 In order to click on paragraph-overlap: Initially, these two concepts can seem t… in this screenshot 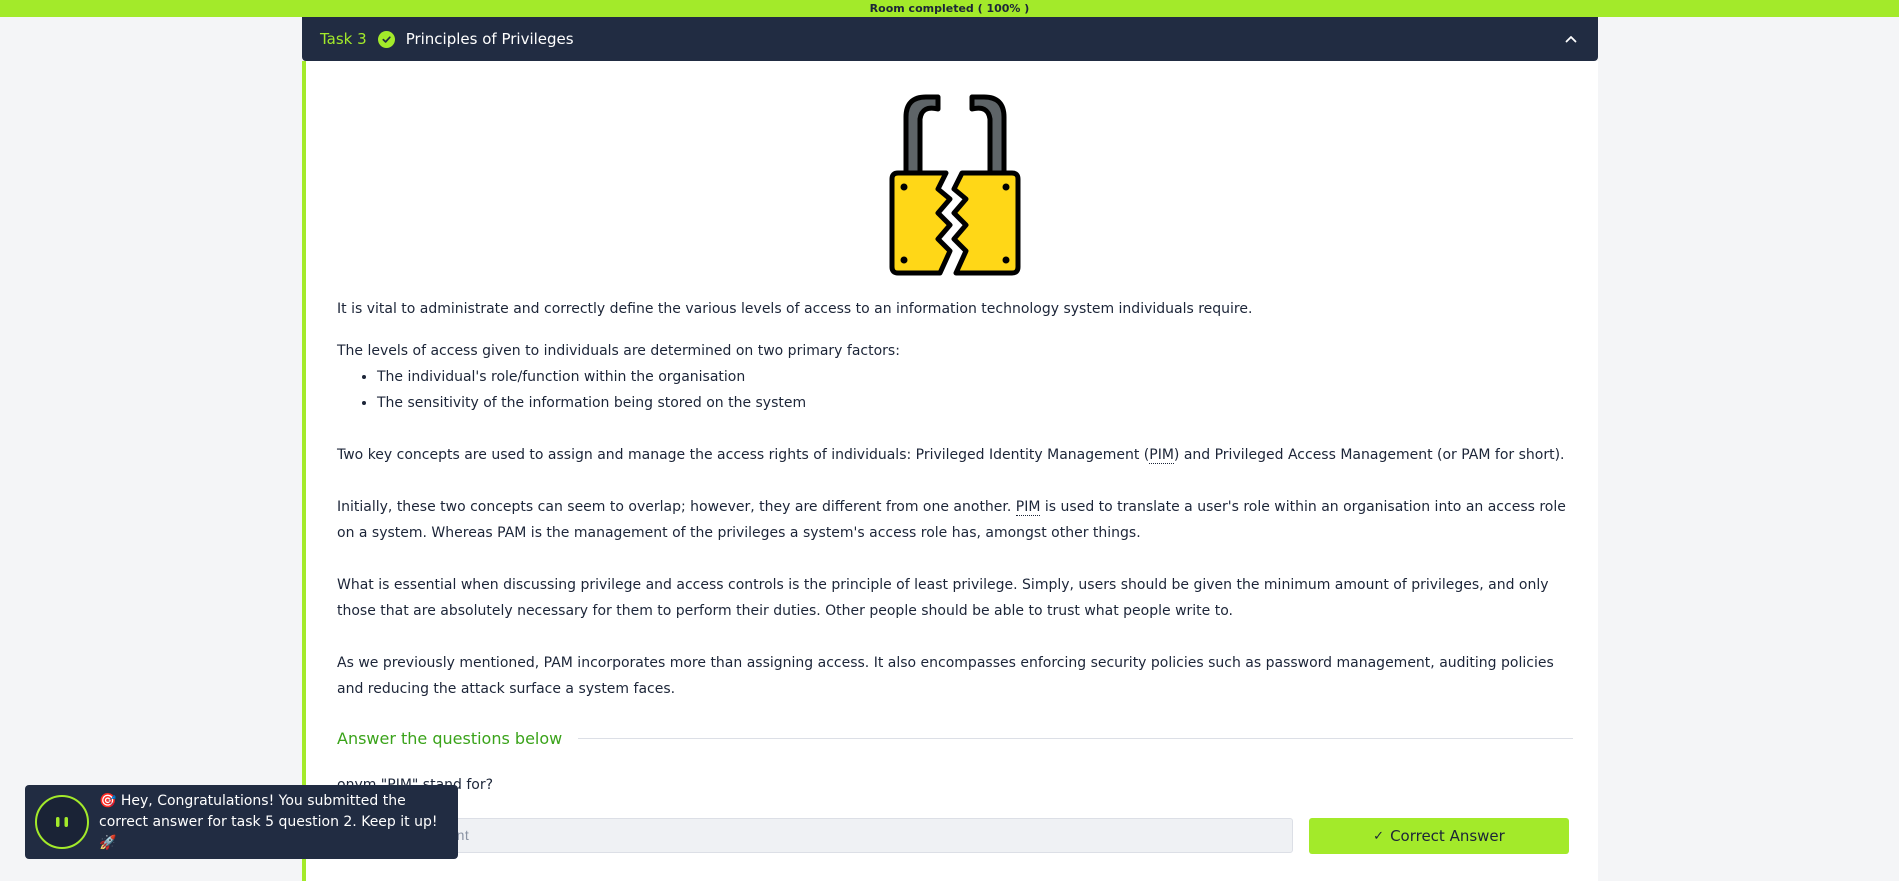, I will do `click(957, 520)`.